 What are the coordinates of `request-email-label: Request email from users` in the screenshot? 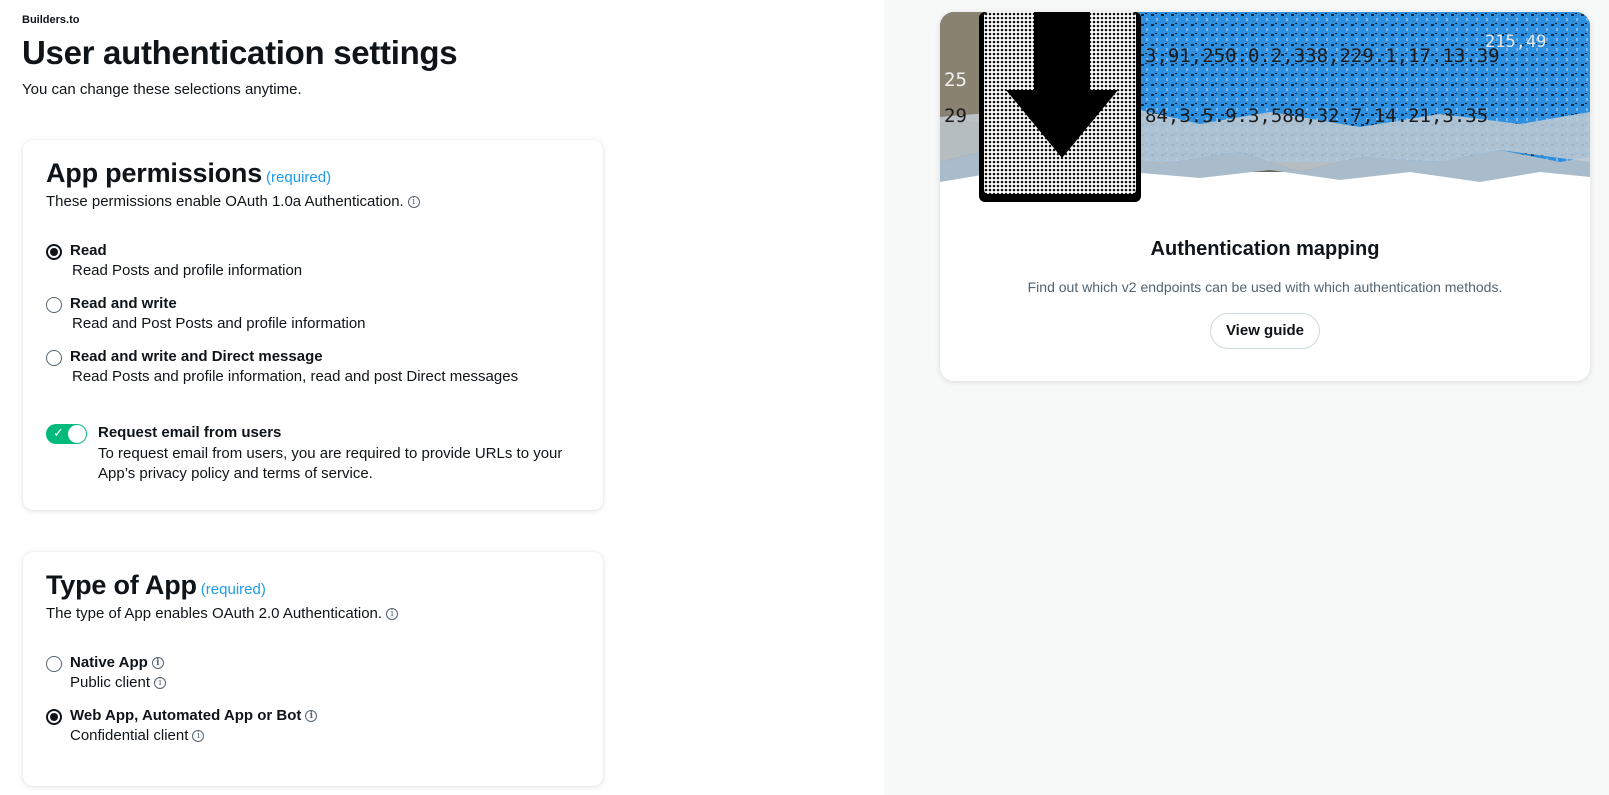 It's located at (190, 432).